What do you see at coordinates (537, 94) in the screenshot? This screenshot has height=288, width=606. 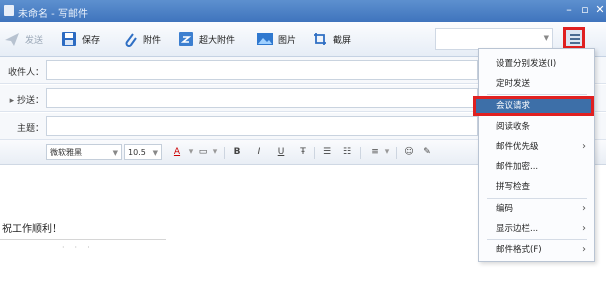 I see `menu-divider` at bounding box center [537, 94].